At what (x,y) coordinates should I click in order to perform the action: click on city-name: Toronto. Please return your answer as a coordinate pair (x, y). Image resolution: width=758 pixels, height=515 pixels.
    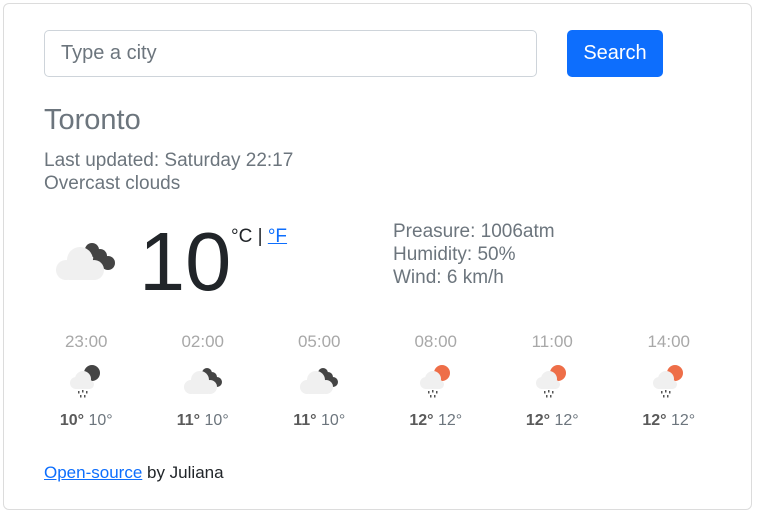
    Looking at the image, I should click on (92, 120).